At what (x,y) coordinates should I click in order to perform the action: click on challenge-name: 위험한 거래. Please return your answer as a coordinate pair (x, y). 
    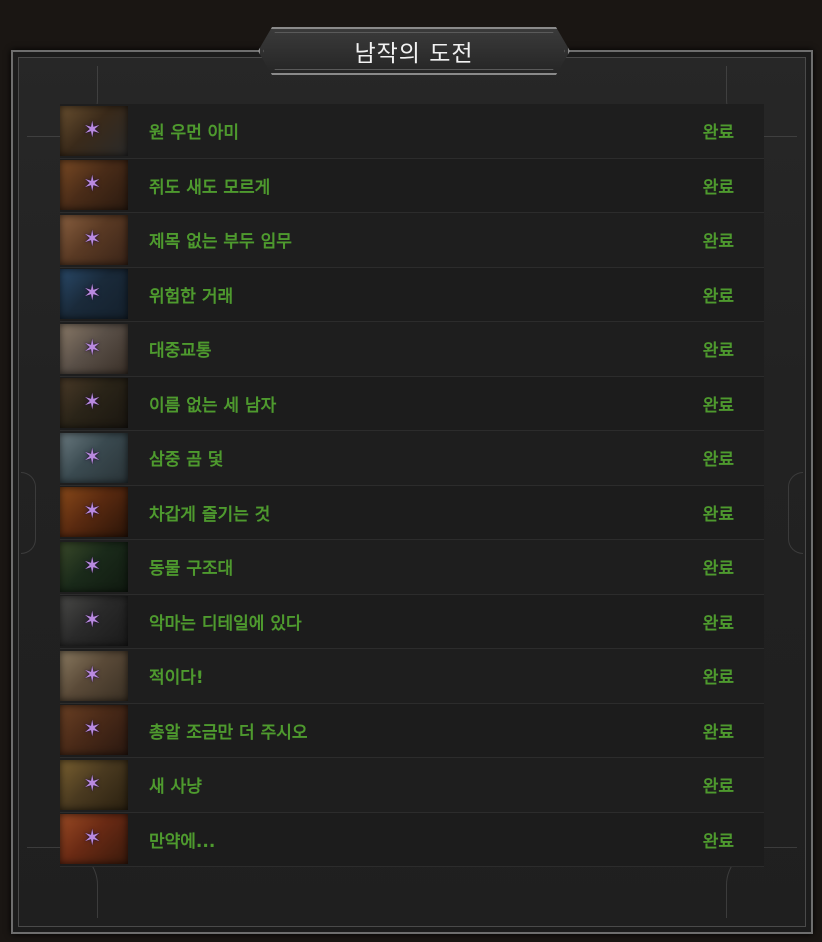
    Looking at the image, I should click on (191, 296).